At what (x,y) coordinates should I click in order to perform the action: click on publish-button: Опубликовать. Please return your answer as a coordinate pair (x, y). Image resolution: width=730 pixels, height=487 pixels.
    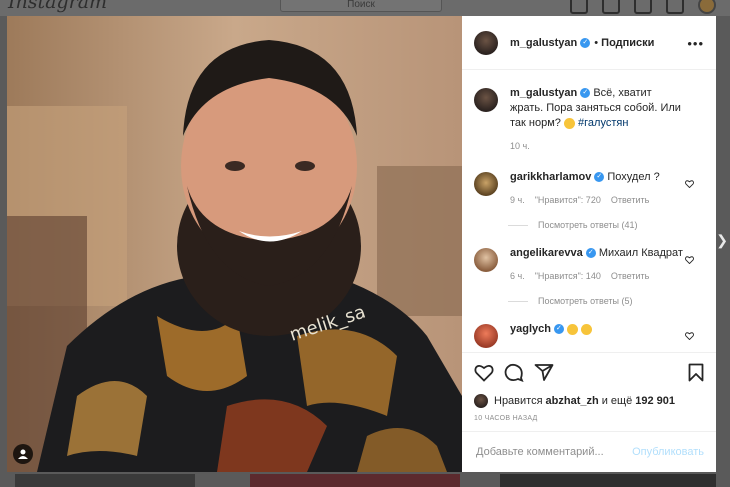
    Looking at the image, I should click on (668, 452).